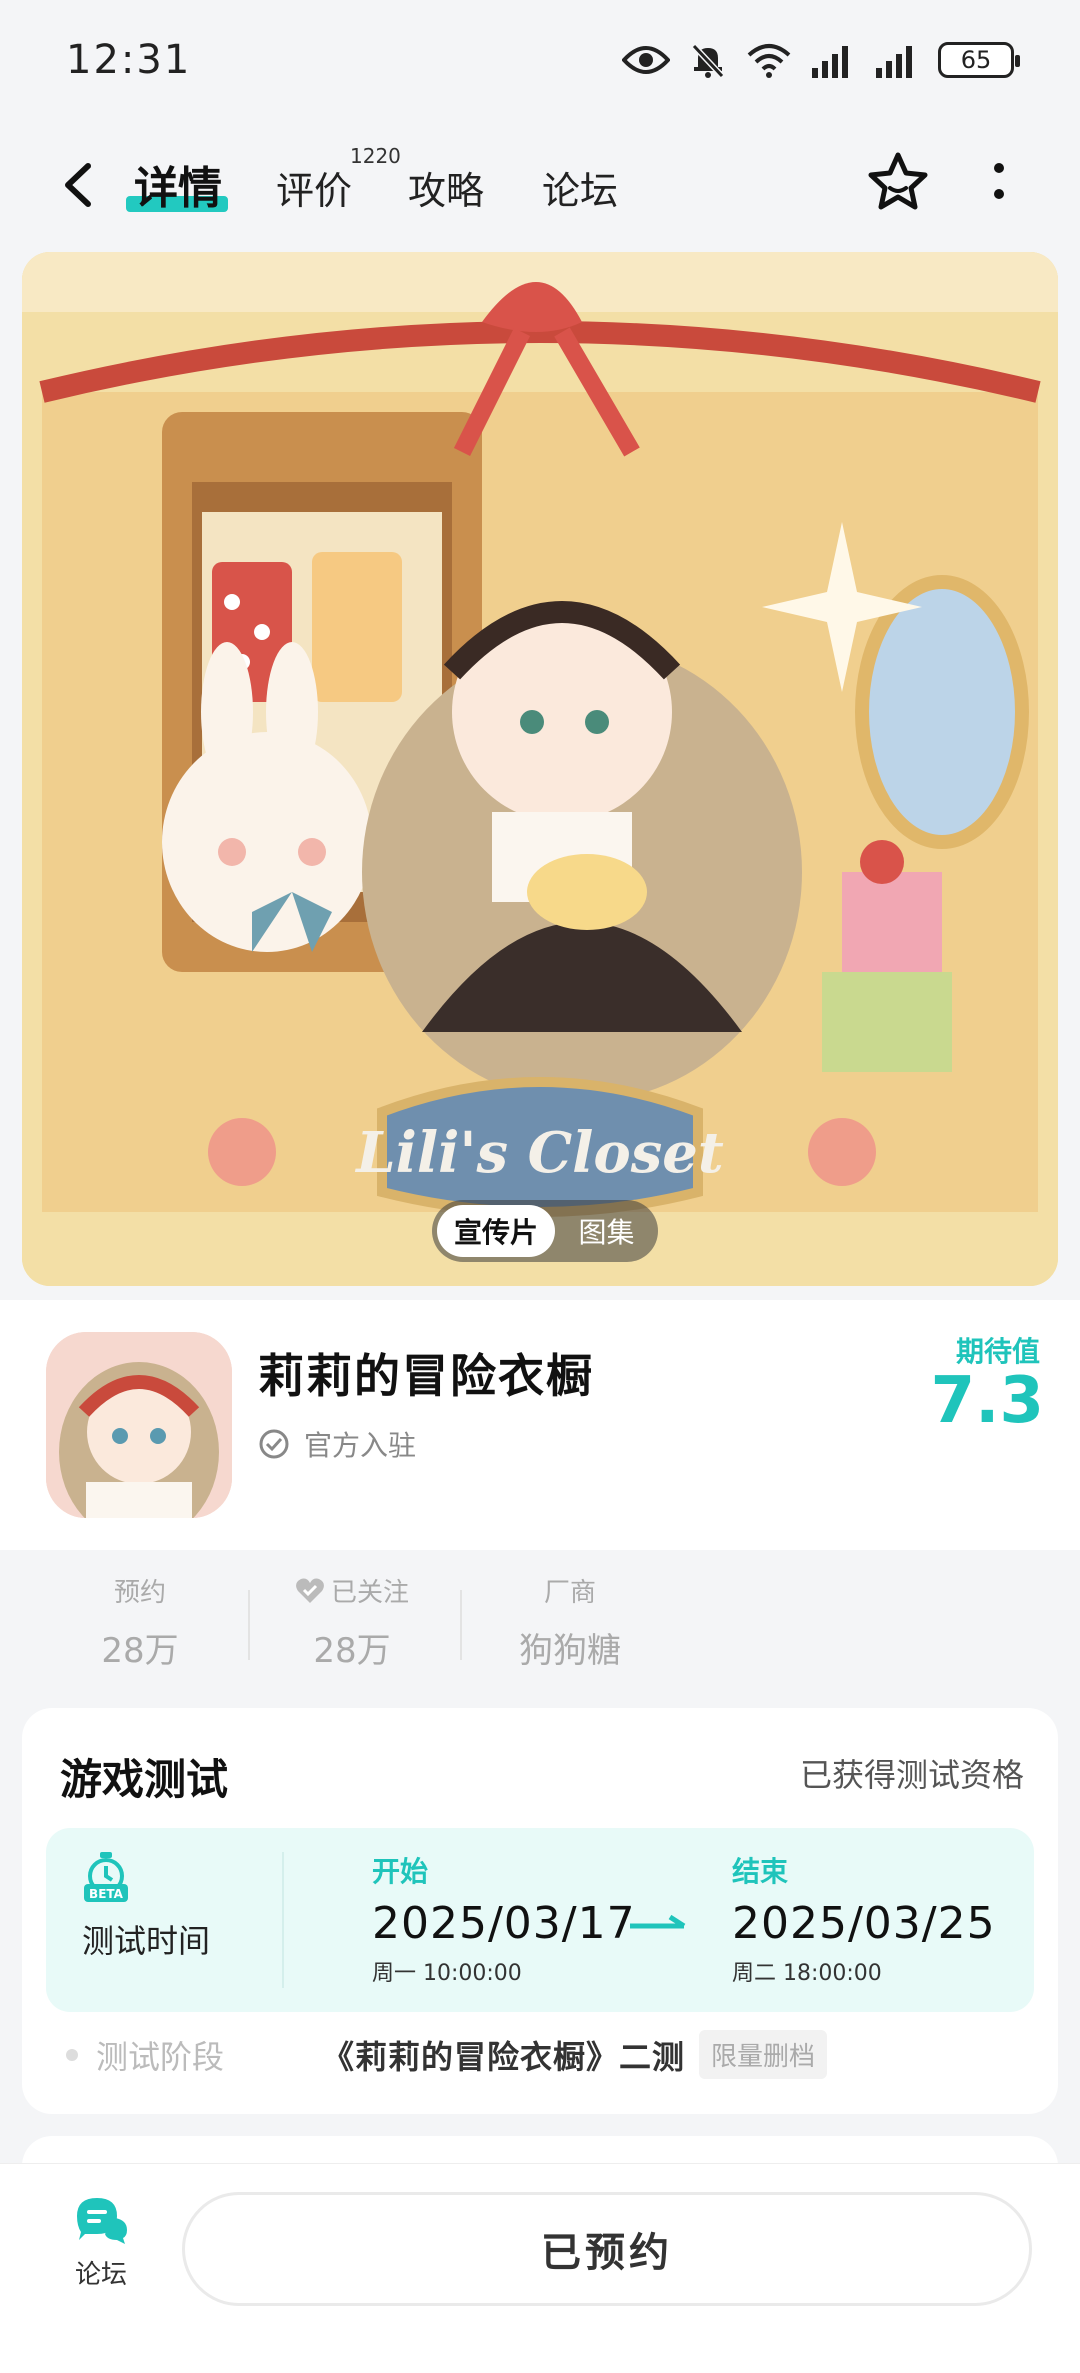 This screenshot has width=1080, height=2373. Describe the element at coordinates (106, 1877) in the screenshot. I see `beta-icon: BETA` at that location.